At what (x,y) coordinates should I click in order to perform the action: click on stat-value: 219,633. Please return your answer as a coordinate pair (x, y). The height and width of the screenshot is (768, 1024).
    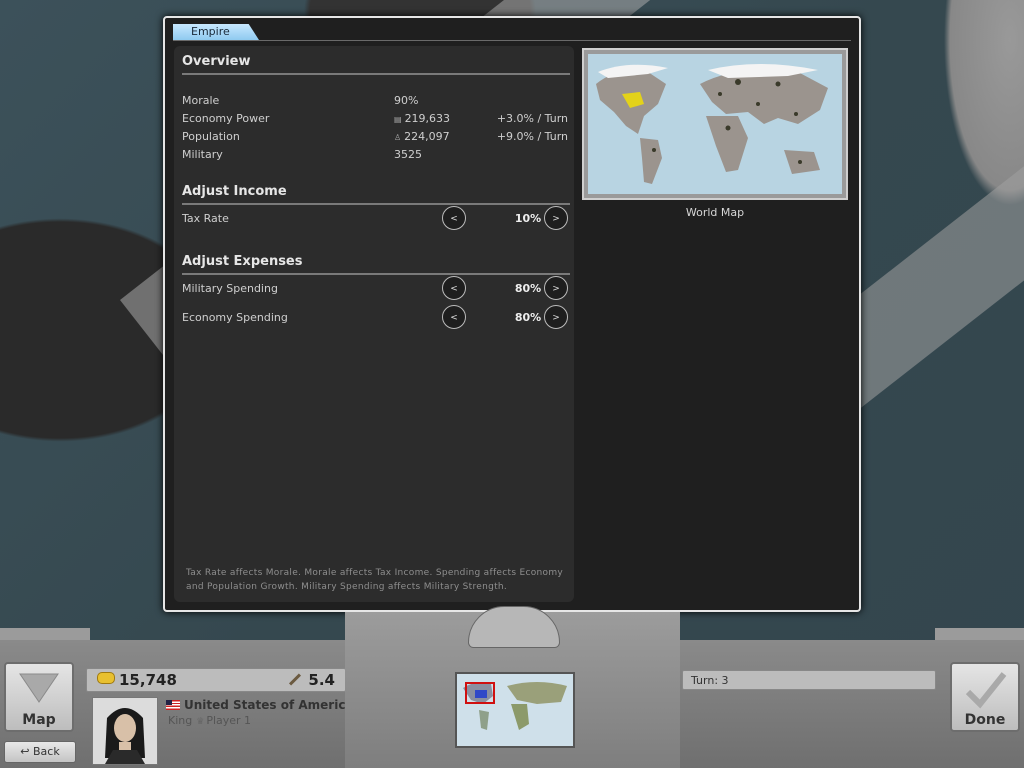
    Looking at the image, I should click on (427, 118).